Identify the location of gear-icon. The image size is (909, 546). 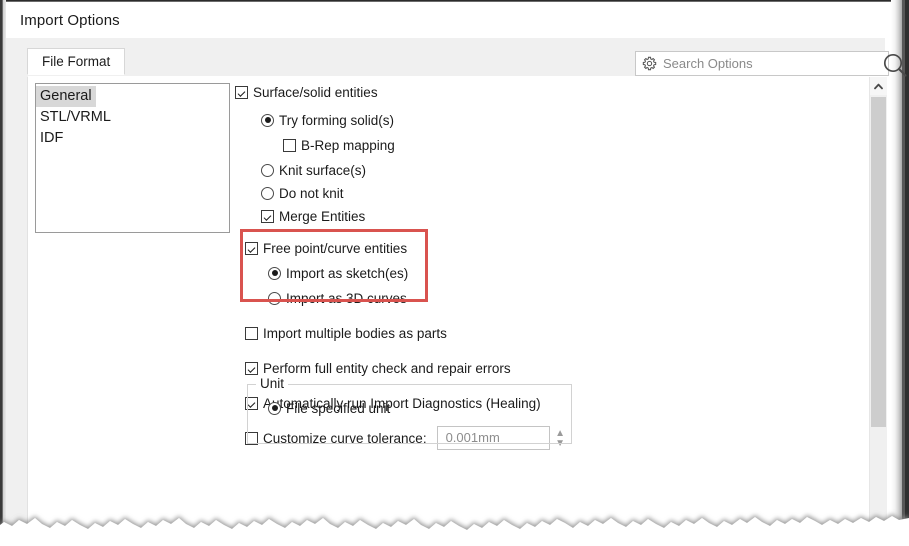
(649, 63).